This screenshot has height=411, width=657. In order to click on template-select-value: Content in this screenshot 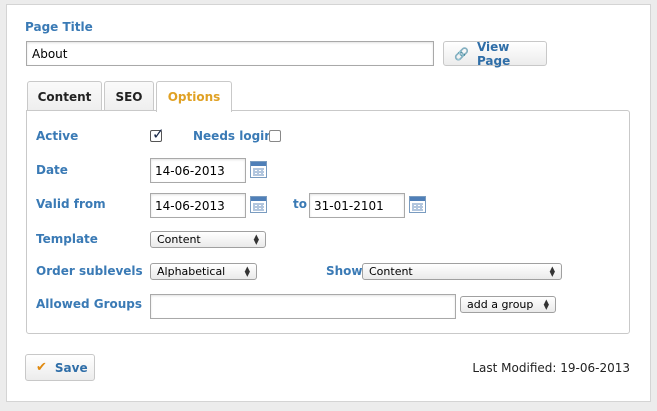, I will do `click(179, 239)`.